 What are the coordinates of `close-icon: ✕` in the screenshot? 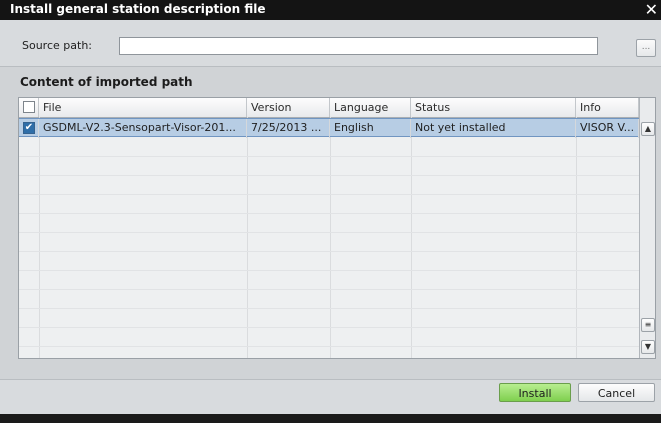 It's located at (651, 9).